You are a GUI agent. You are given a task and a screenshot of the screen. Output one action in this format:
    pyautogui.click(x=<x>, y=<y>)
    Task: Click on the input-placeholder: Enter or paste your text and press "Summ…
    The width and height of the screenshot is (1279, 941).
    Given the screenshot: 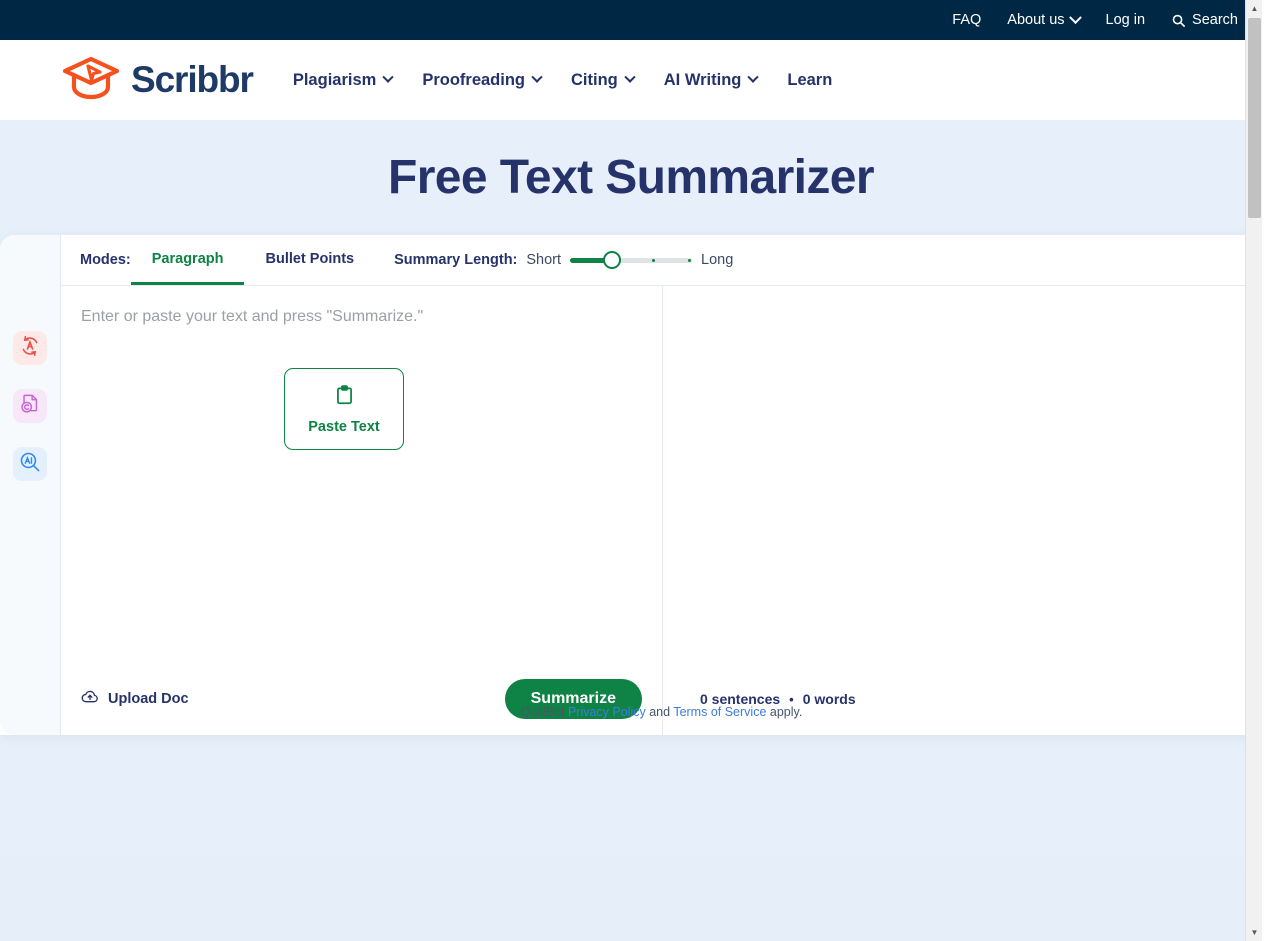 What is the action you would take?
    pyautogui.click(x=252, y=316)
    